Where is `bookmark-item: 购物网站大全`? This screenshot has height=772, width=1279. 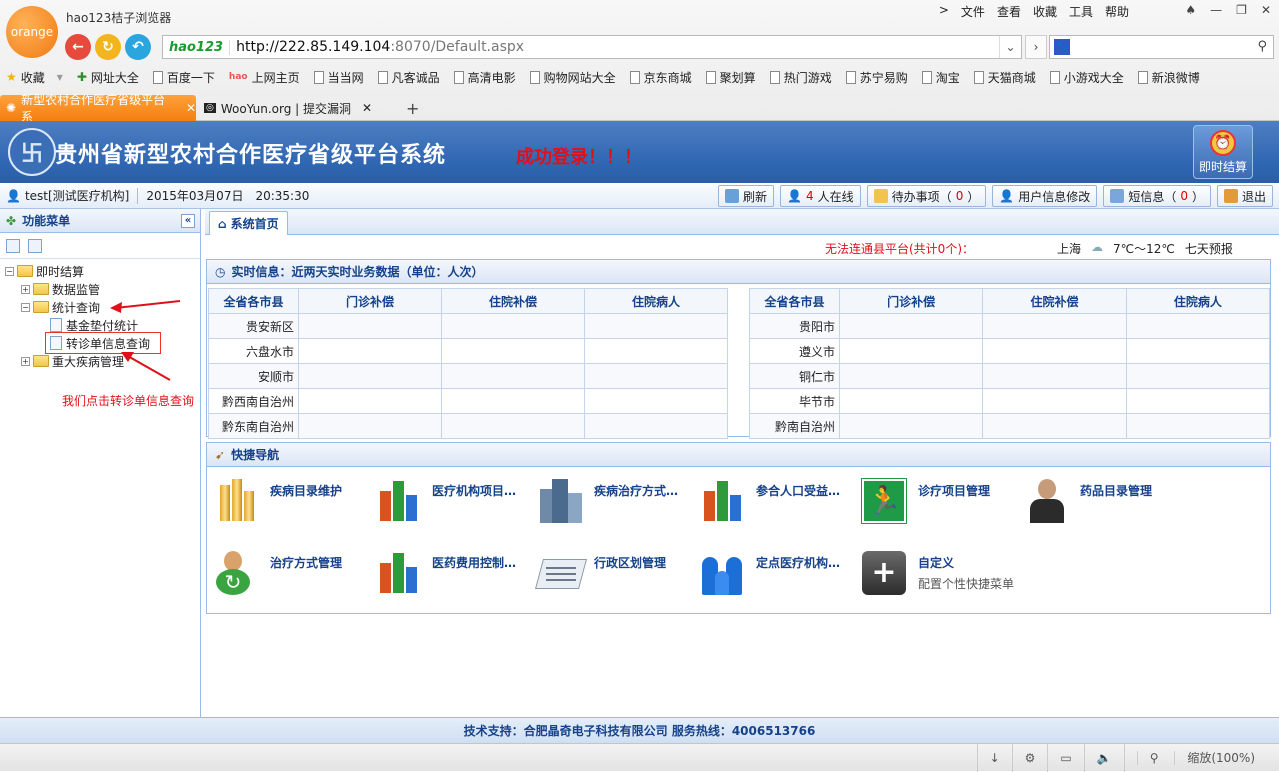
bookmark-item: 购物网站大全 is located at coordinates (572, 77).